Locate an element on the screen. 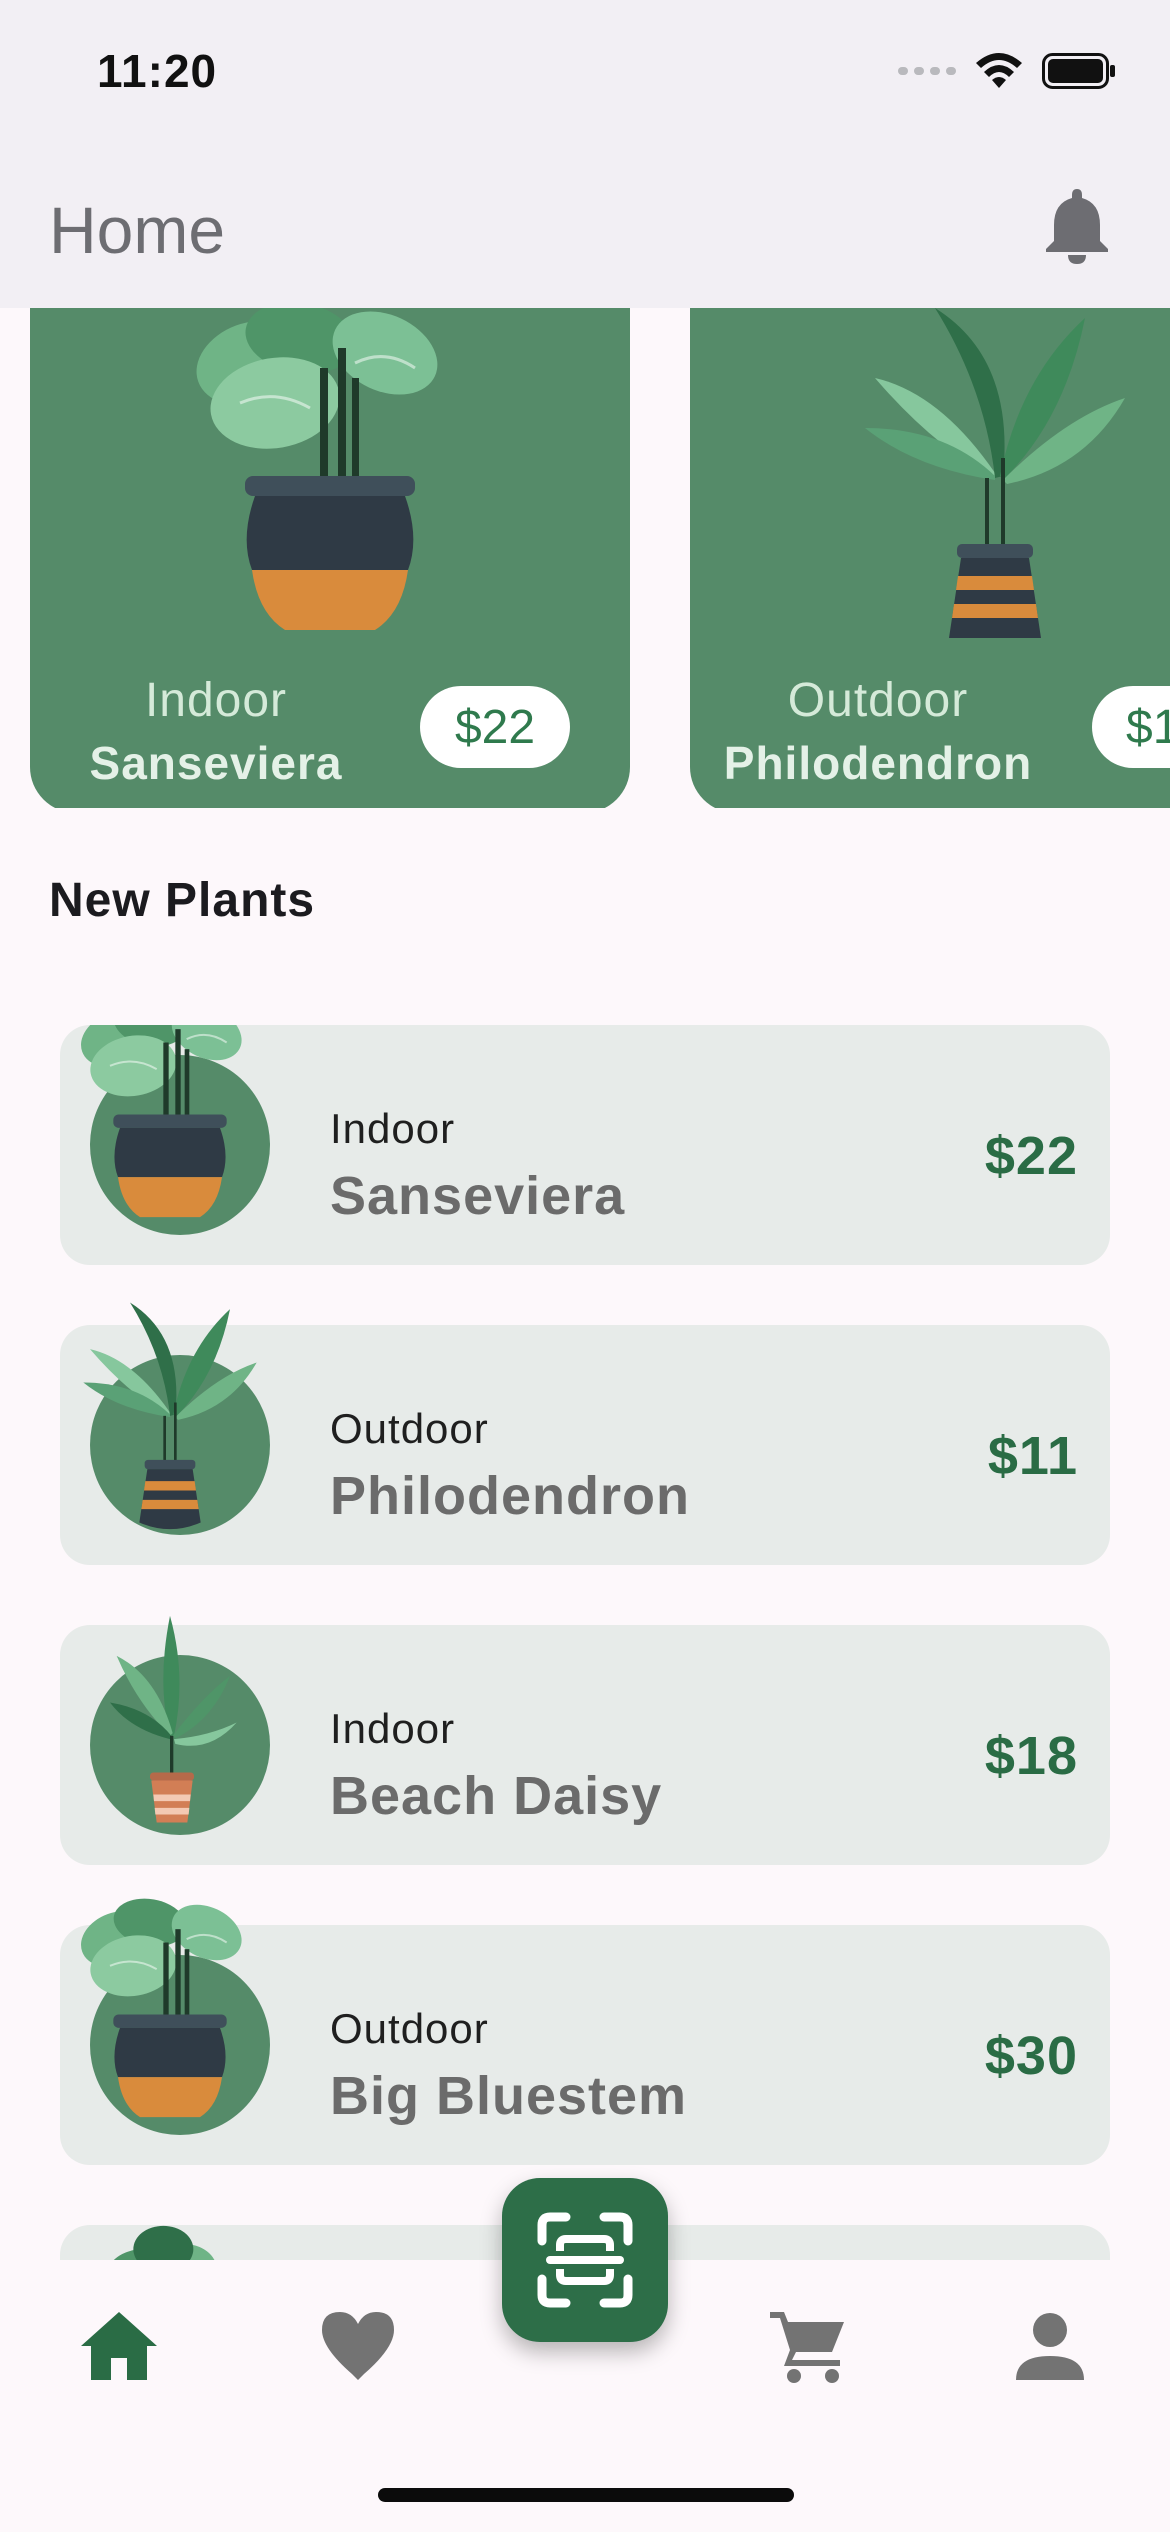 The width and height of the screenshot is (1170, 2532). featured-name: Sanseviera is located at coordinates (216, 763).